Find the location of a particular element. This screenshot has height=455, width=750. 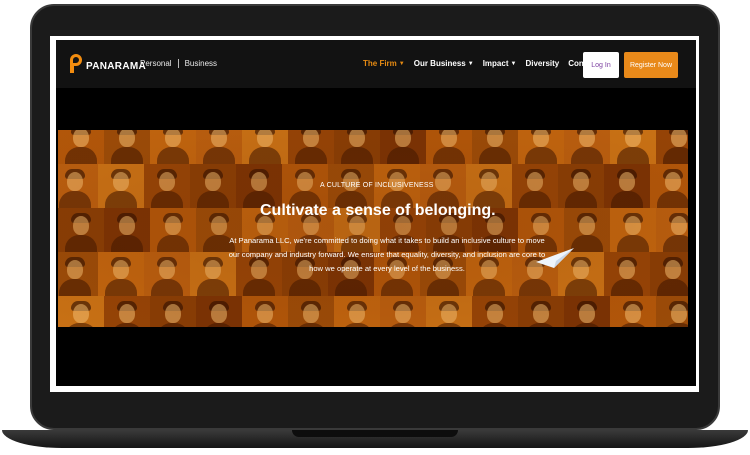

menu-item-label: Impact is located at coordinates (495, 63).